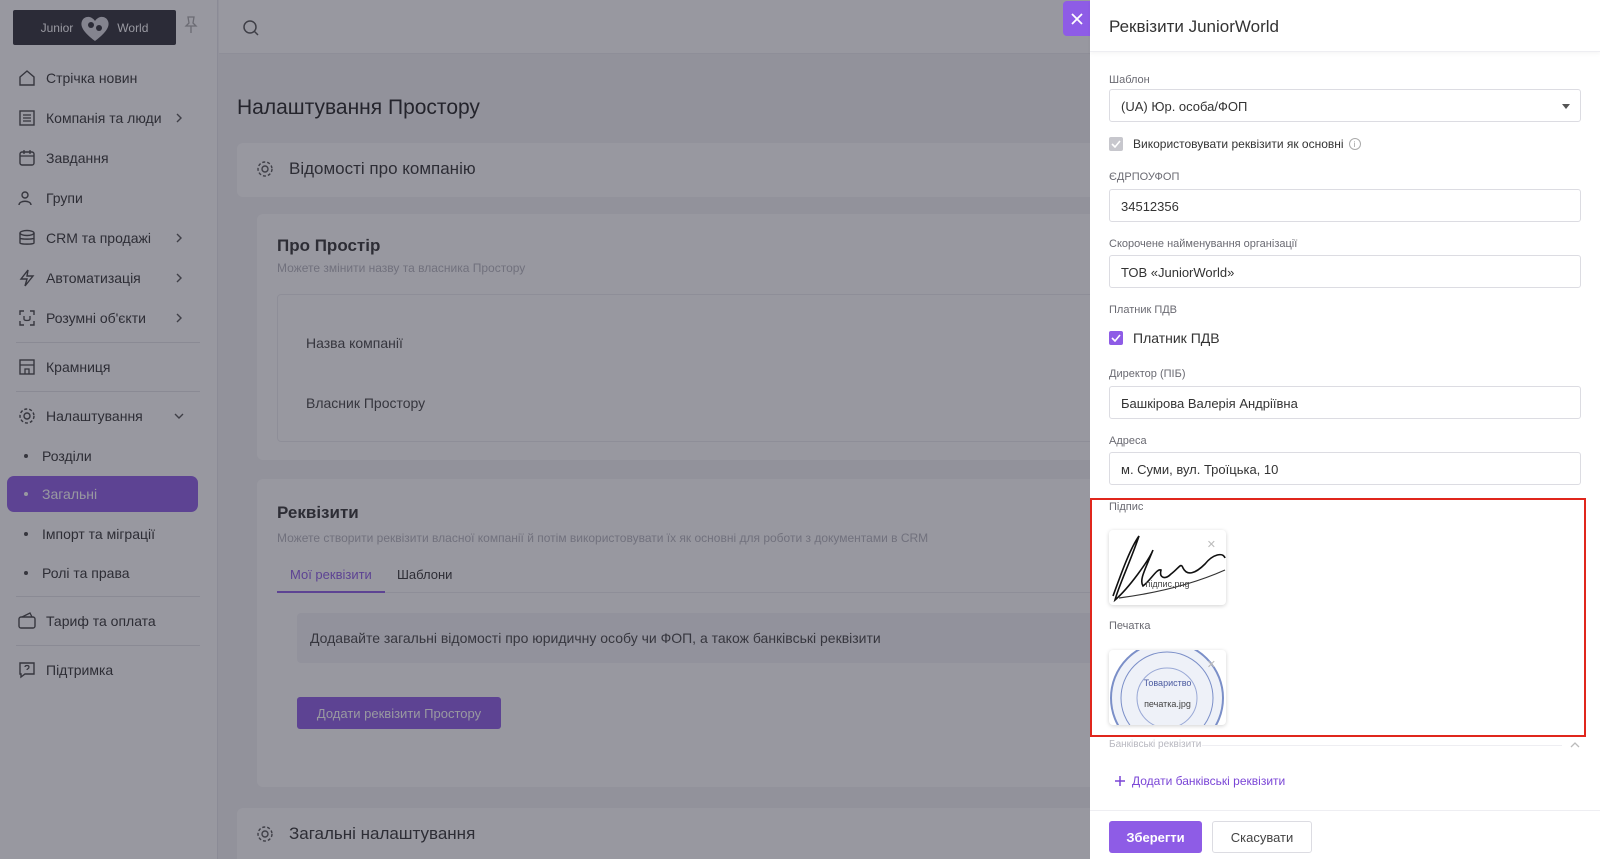  What do you see at coordinates (1155, 744) in the screenshot?
I see `bank-section-label: Банківські реквізити` at bounding box center [1155, 744].